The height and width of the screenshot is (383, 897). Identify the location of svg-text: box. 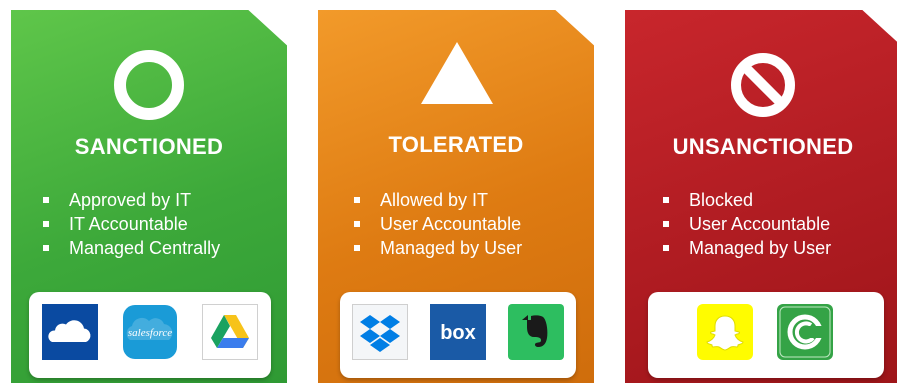
(458, 333).